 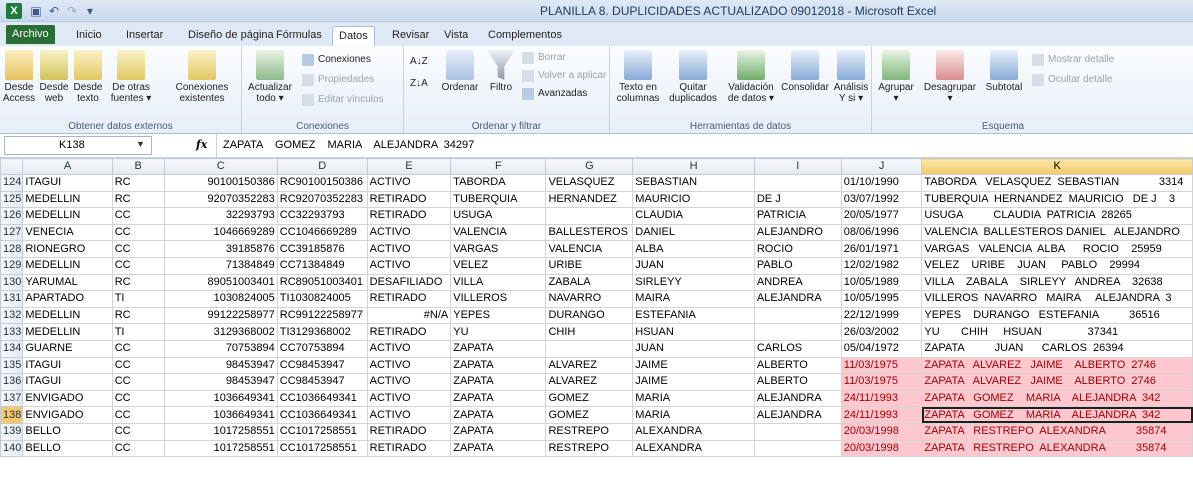 What do you see at coordinates (881, 249) in the screenshot?
I see `cell-j: 26/01/1971` at bounding box center [881, 249].